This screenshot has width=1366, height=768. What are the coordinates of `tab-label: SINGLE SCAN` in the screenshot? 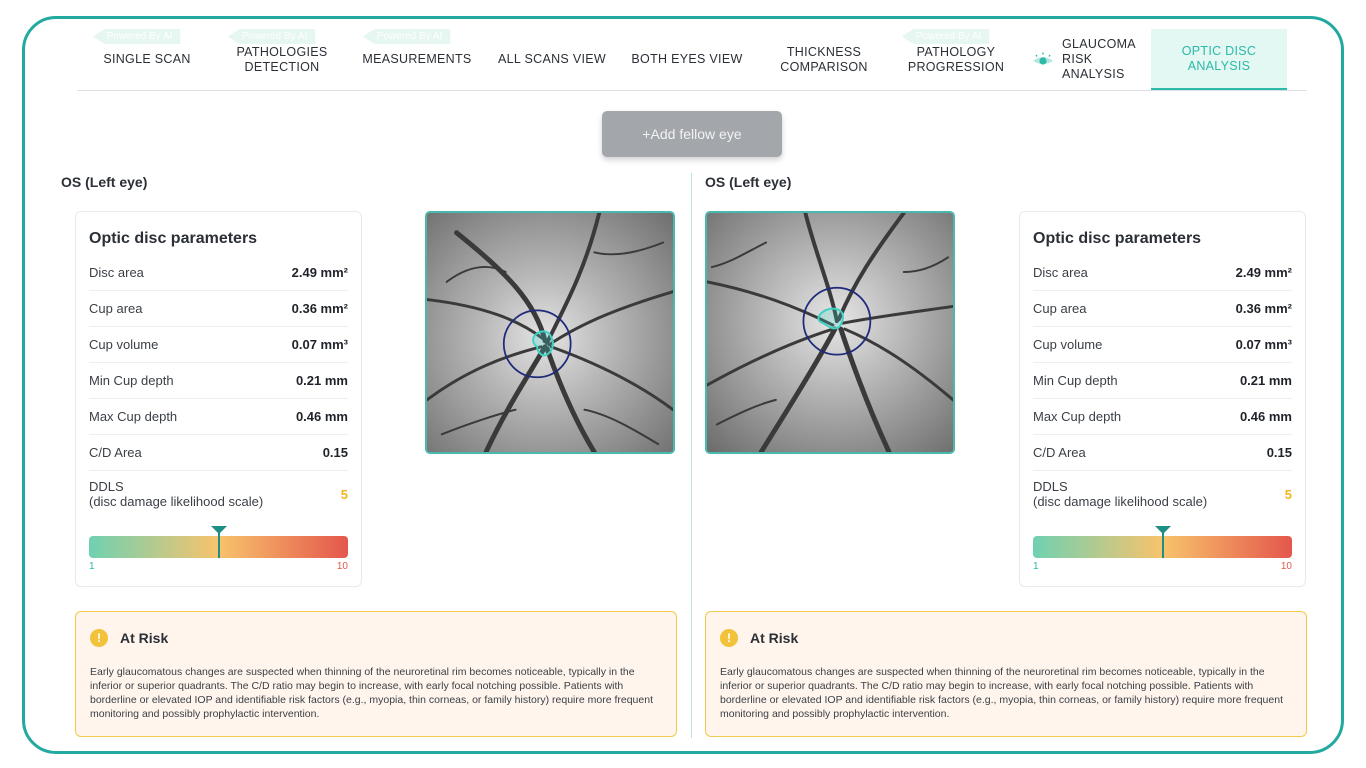 It's located at (147, 59).